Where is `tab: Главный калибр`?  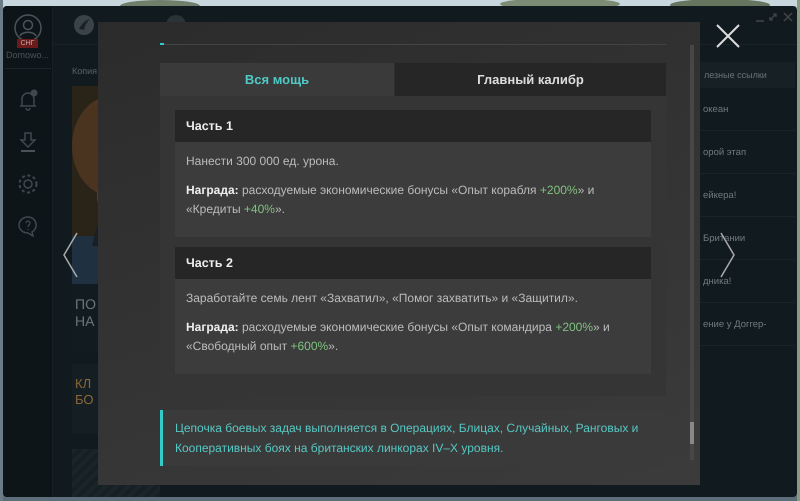
tab: Главный калибр is located at coordinates (530, 79).